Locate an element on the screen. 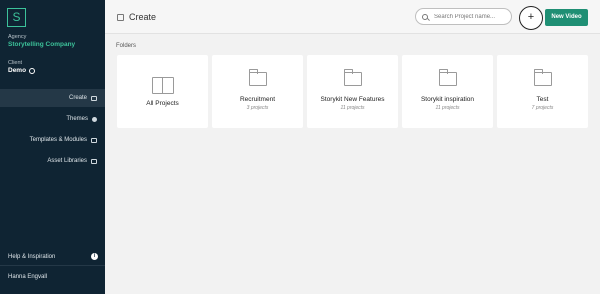 This screenshot has height=294, width=600. settings-icon is located at coordinates (32, 70).